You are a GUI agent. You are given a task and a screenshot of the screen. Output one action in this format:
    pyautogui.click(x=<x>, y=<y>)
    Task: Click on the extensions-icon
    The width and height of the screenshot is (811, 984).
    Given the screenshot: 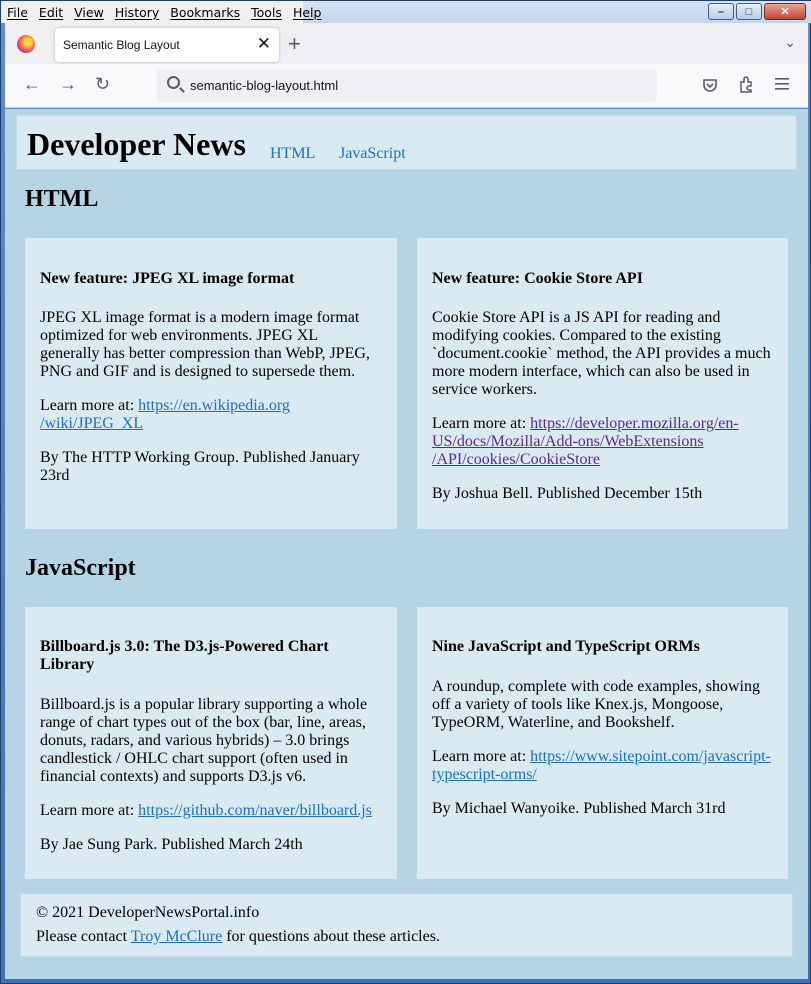 What is the action you would take?
    pyautogui.click(x=746, y=84)
    